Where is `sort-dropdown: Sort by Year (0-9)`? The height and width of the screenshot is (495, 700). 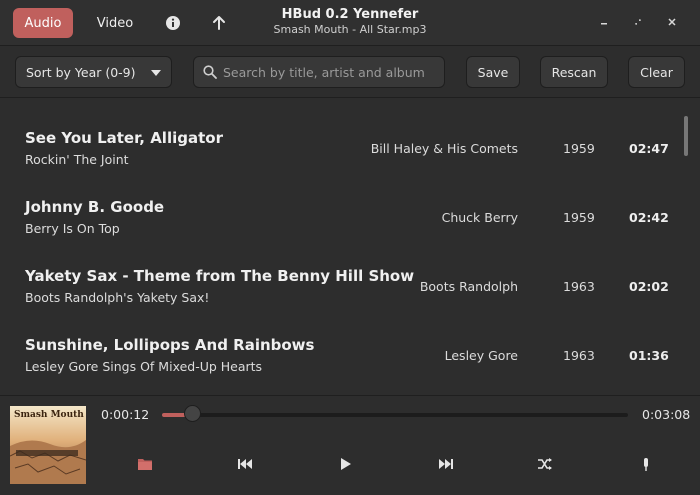 sort-dropdown: Sort by Year (0-9) is located at coordinates (93, 72).